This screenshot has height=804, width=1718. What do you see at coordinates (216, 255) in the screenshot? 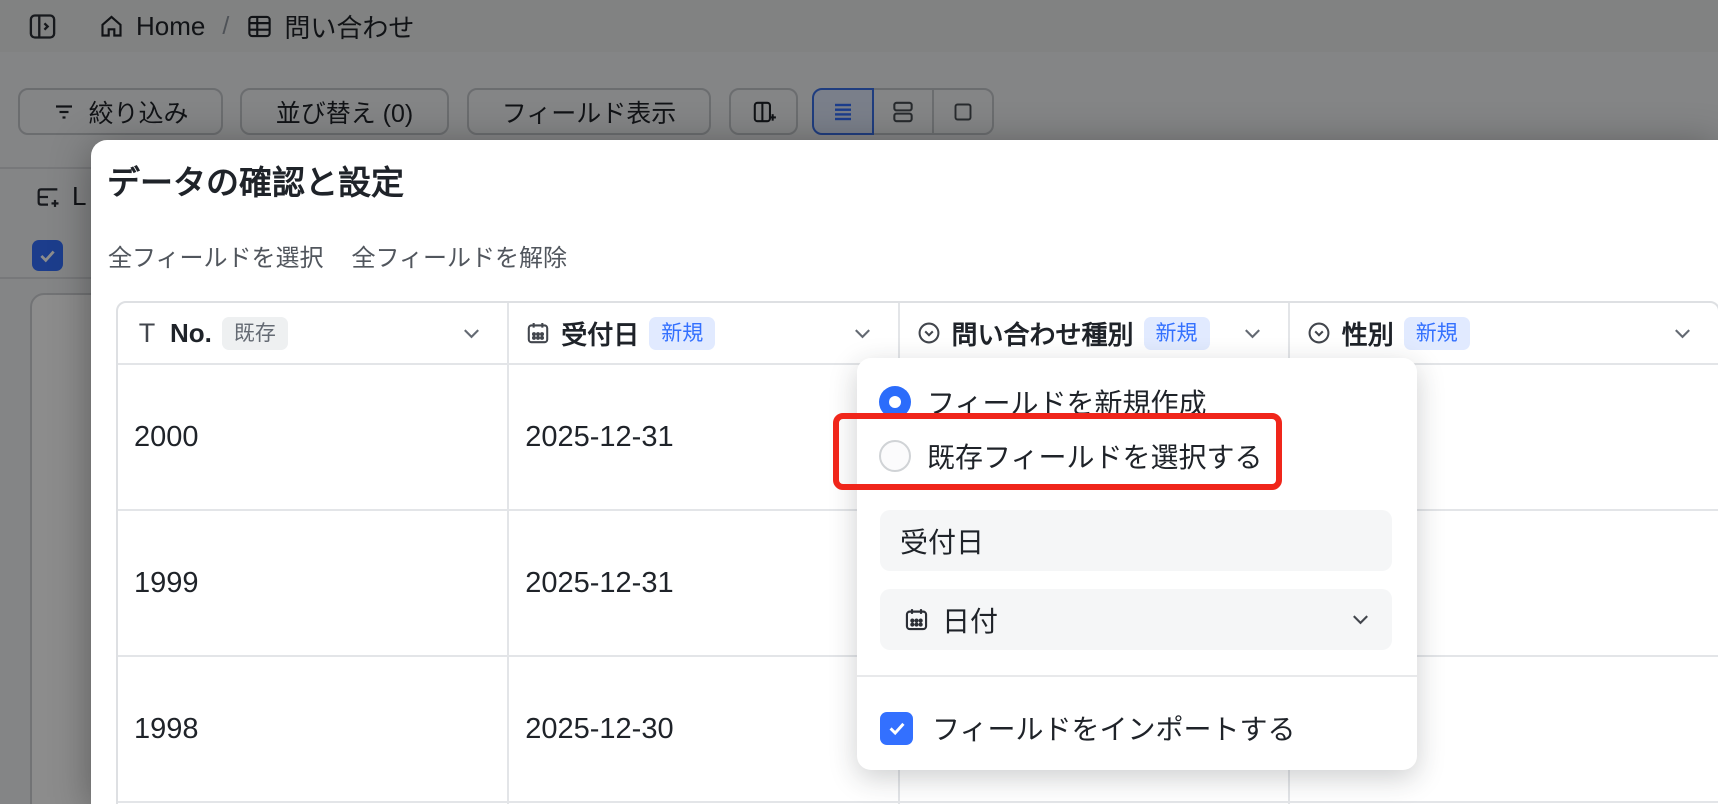
I see `select-all-fields-link: 全フィールドを選択` at bounding box center [216, 255].